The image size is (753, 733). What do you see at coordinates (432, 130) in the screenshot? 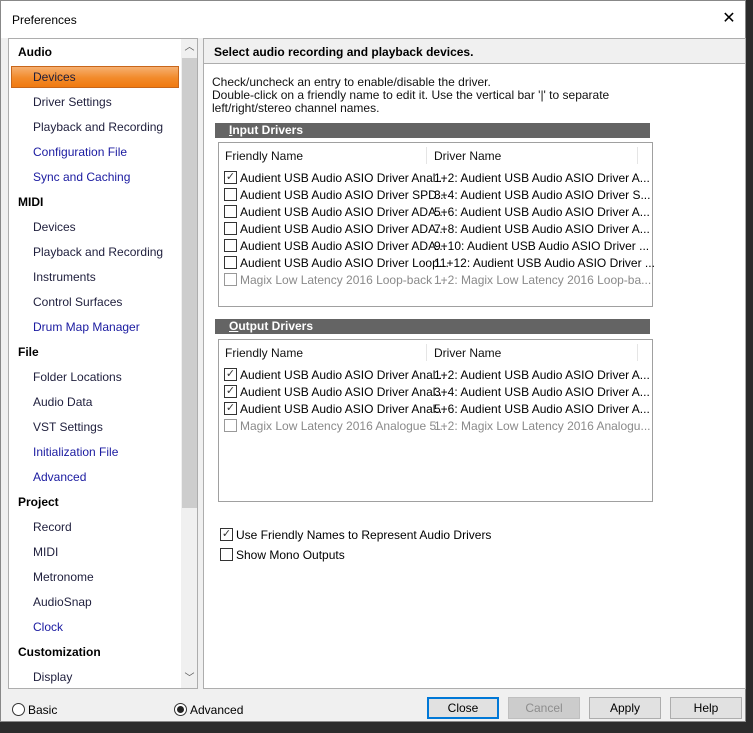
I see `input-drivers-header: Input Drivers` at bounding box center [432, 130].